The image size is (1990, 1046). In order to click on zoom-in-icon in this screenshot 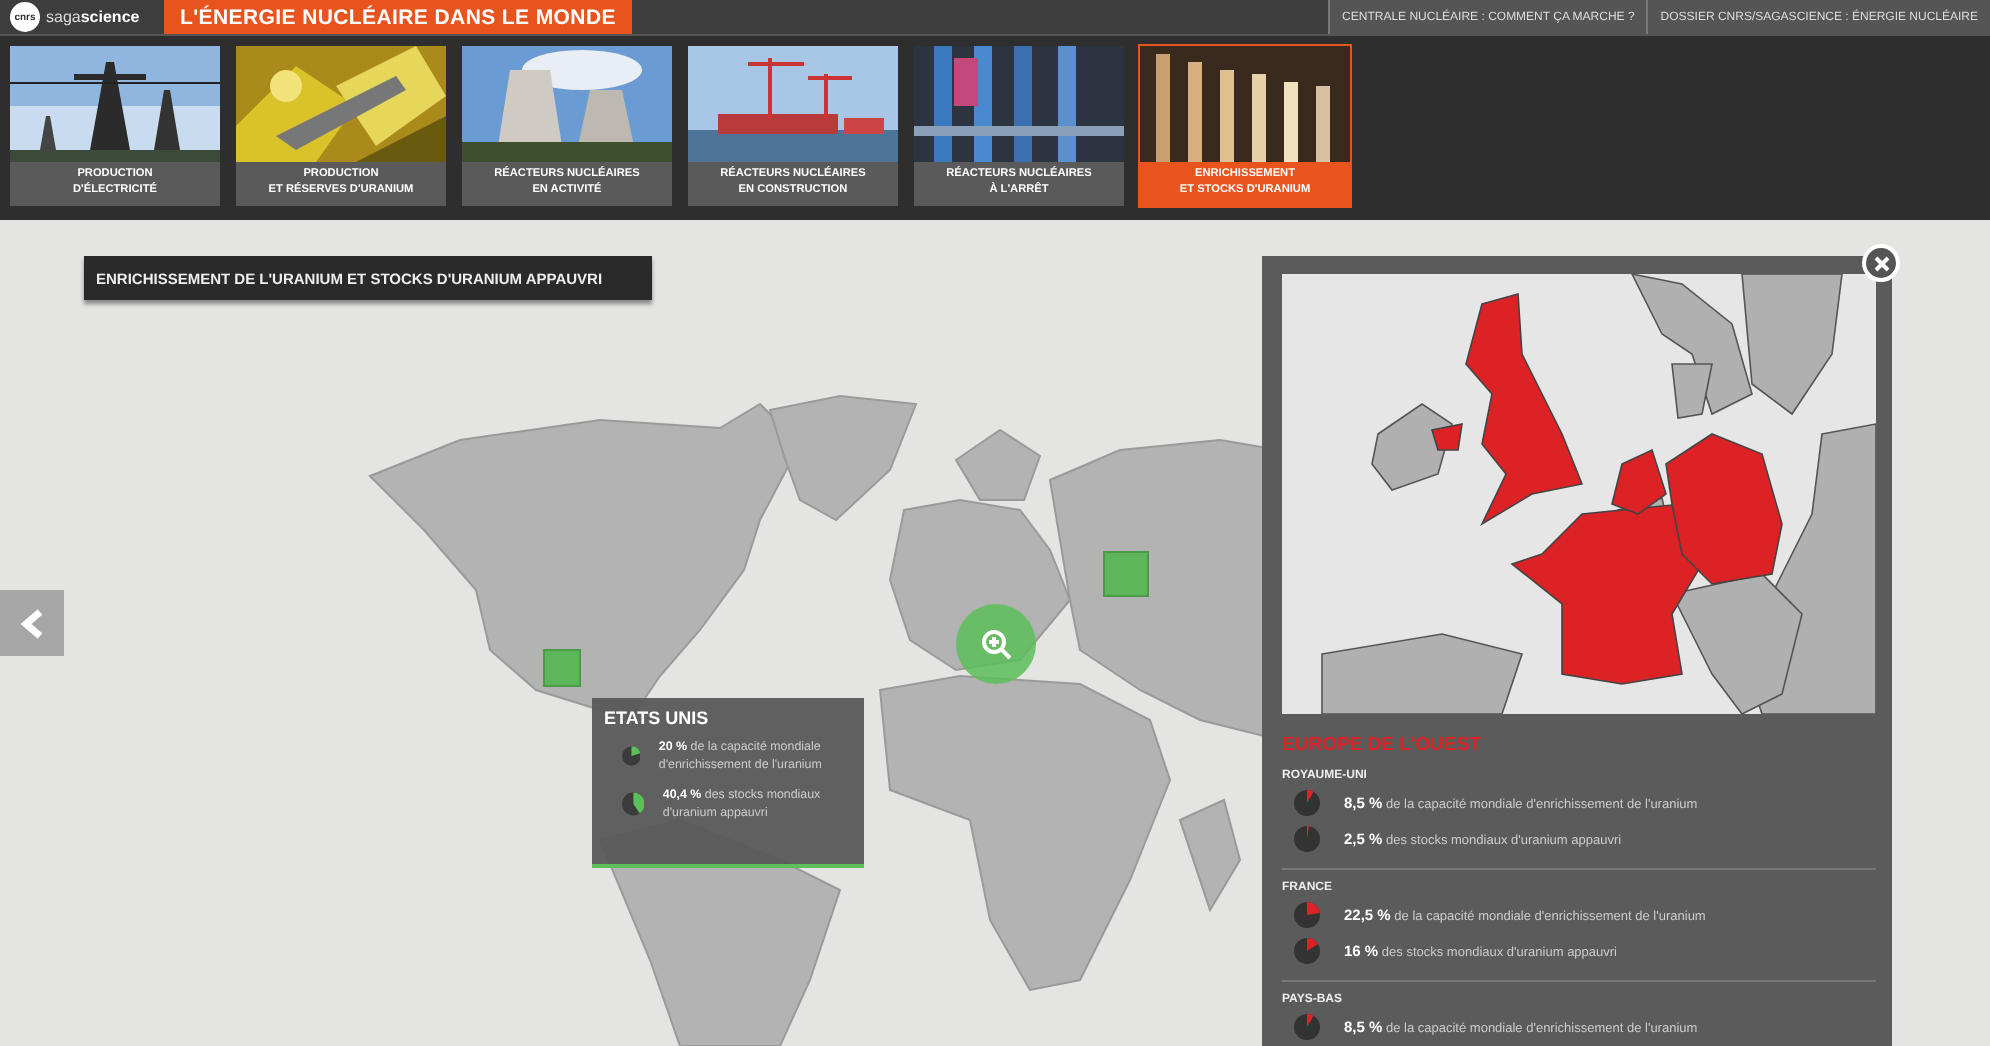, I will do `click(996, 644)`.